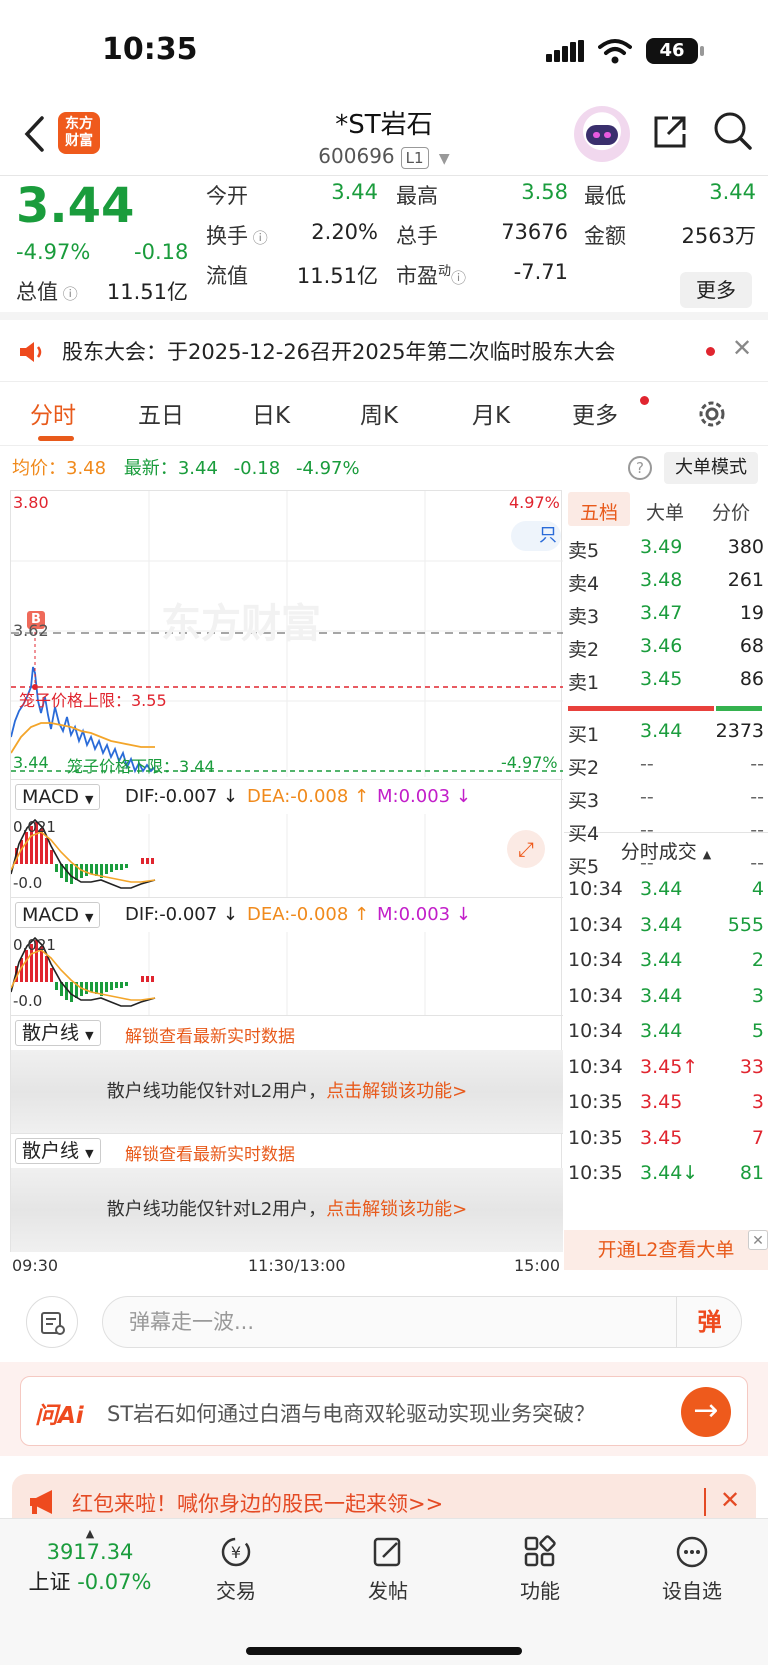 This screenshot has height=1665, width=768. What do you see at coordinates (666, 680) in the screenshot?
I see `ask-row: 卖1 3.45 86` at bounding box center [666, 680].